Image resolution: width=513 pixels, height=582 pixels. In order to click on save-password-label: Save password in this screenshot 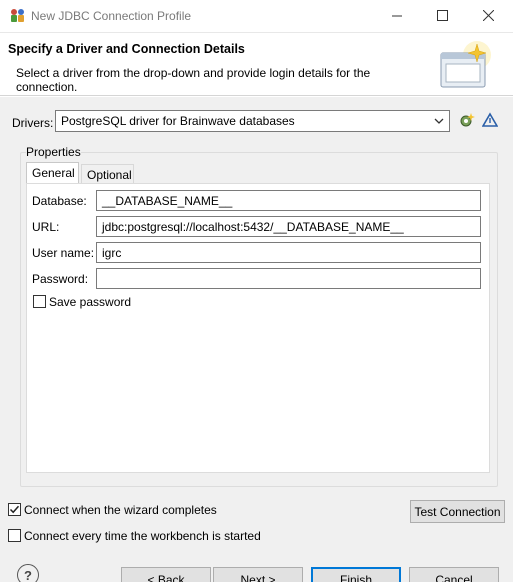, I will do `click(90, 302)`.